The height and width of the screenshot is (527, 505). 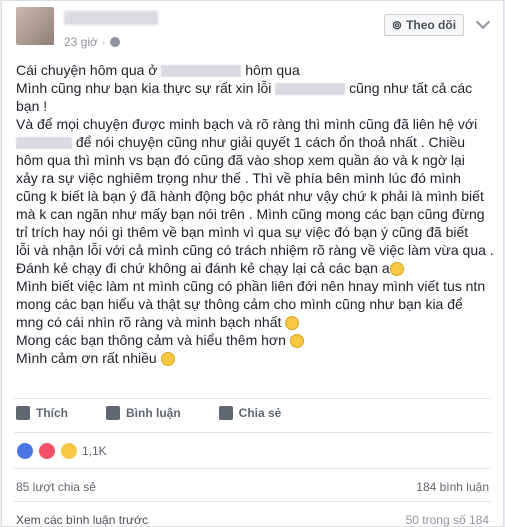 I want to click on post-line: bạn !, so click(x=32, y=106).